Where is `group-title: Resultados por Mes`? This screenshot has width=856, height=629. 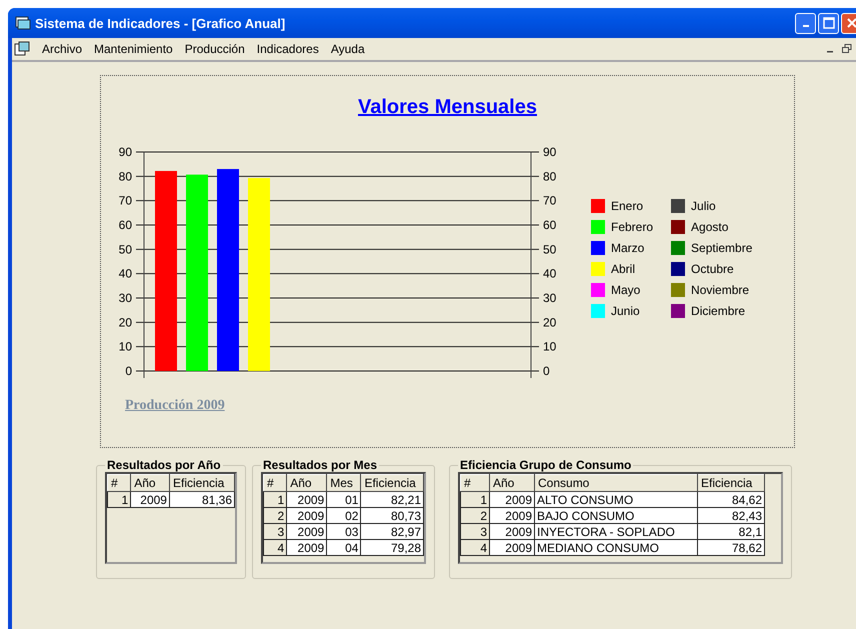 group-title: Resultados por Mes is located at coordinates (320, 465).